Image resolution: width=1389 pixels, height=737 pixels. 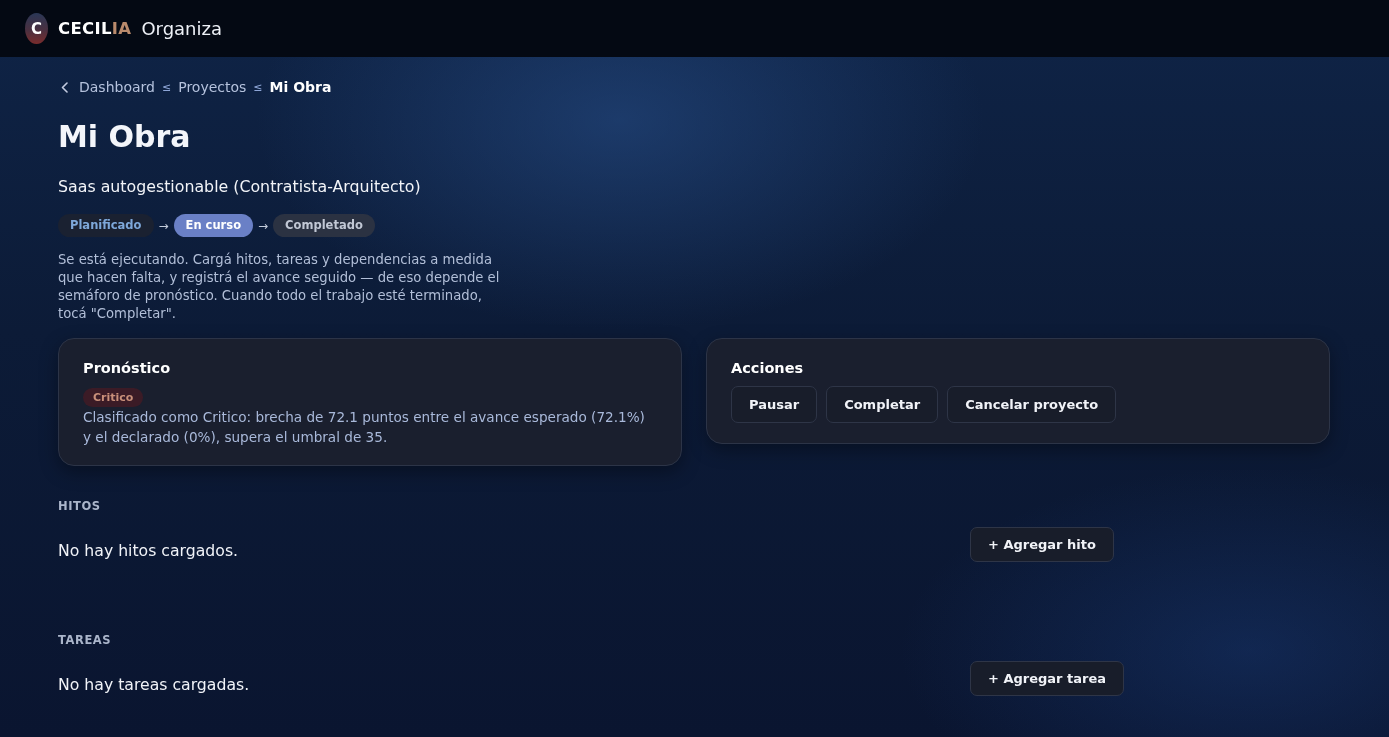 What do you see at coordinates (1032, 404) in the screenshot?
I see `action-button: Cancelar proyecto` at bounding box center [1032, 404].